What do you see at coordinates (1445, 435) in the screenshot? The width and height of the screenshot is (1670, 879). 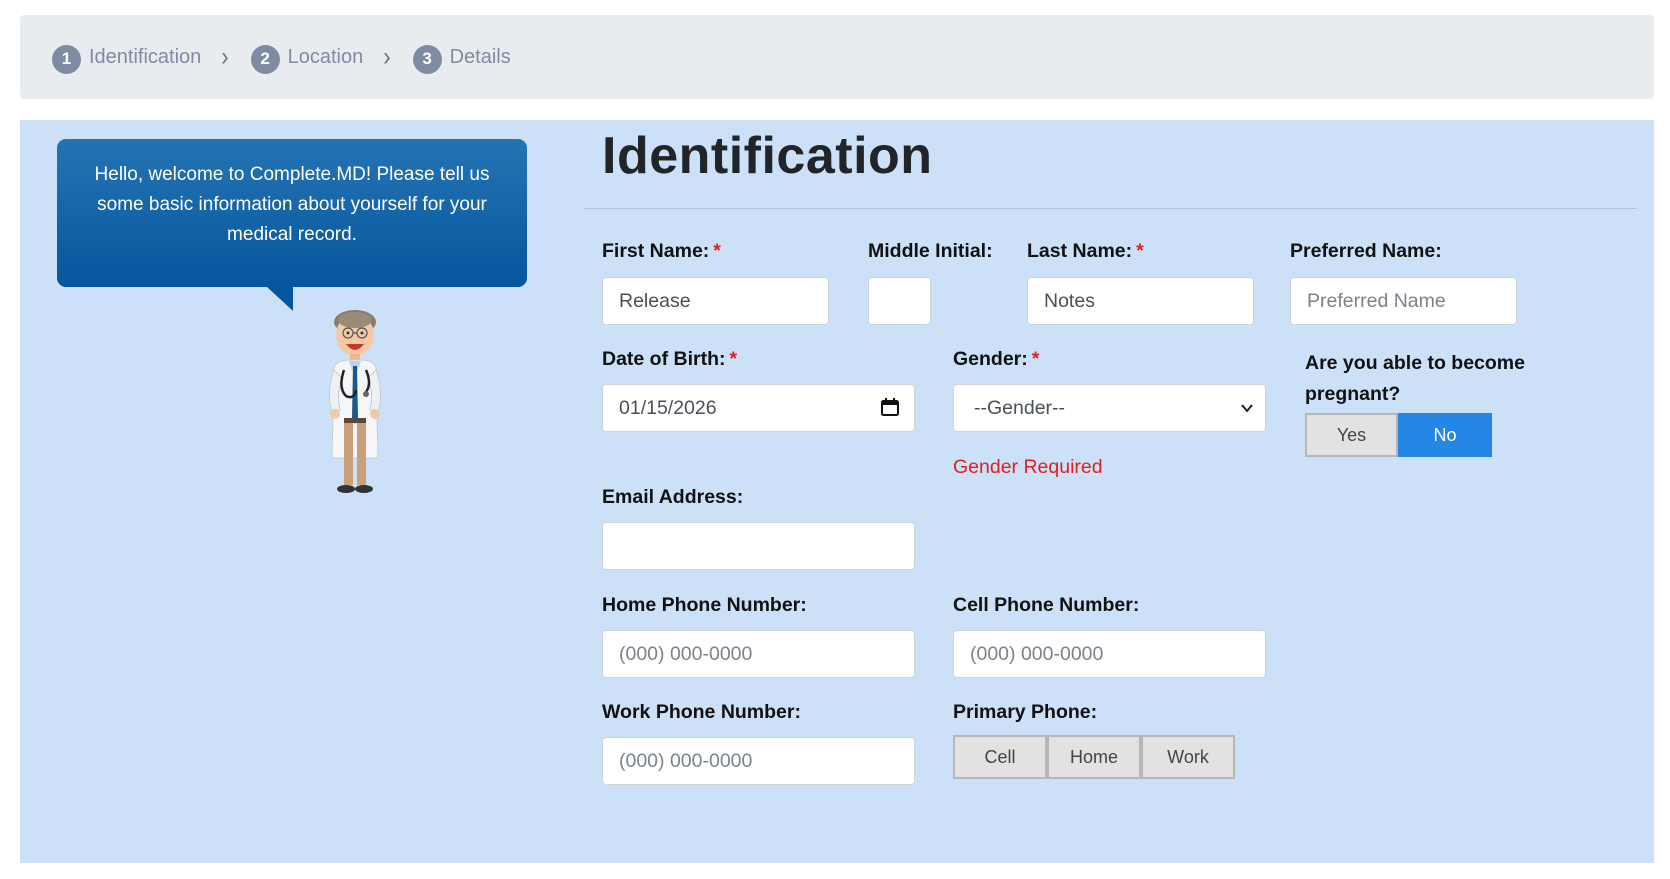 I see `pregnant-no-button: No` at bounding box center [1445, 435].